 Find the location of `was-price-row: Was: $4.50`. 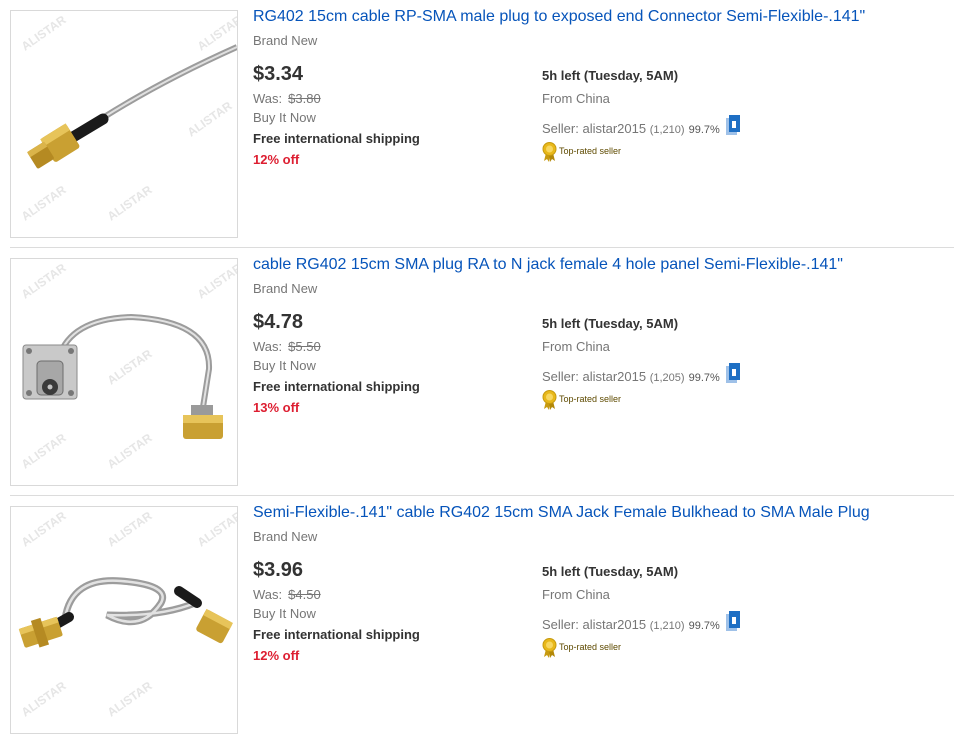

was-price-row: Was: $4.50 is located at coordinates (287, 594).